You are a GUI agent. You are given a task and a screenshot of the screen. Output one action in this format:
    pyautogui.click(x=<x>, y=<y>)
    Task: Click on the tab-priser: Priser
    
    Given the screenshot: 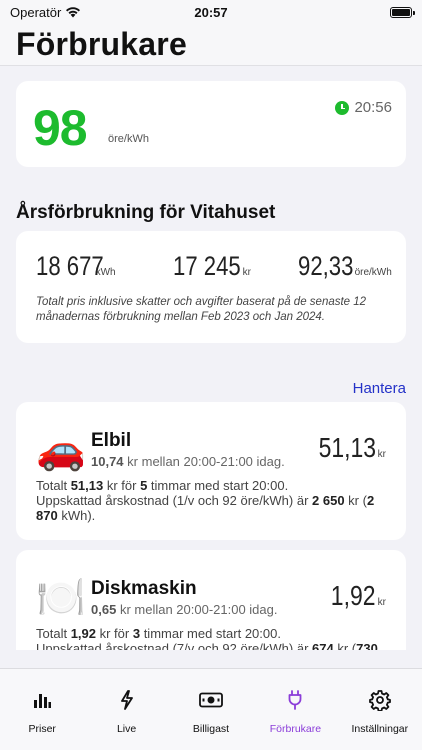 What is the action you would take?
    pyautogui.click(x=42, y=709)
    